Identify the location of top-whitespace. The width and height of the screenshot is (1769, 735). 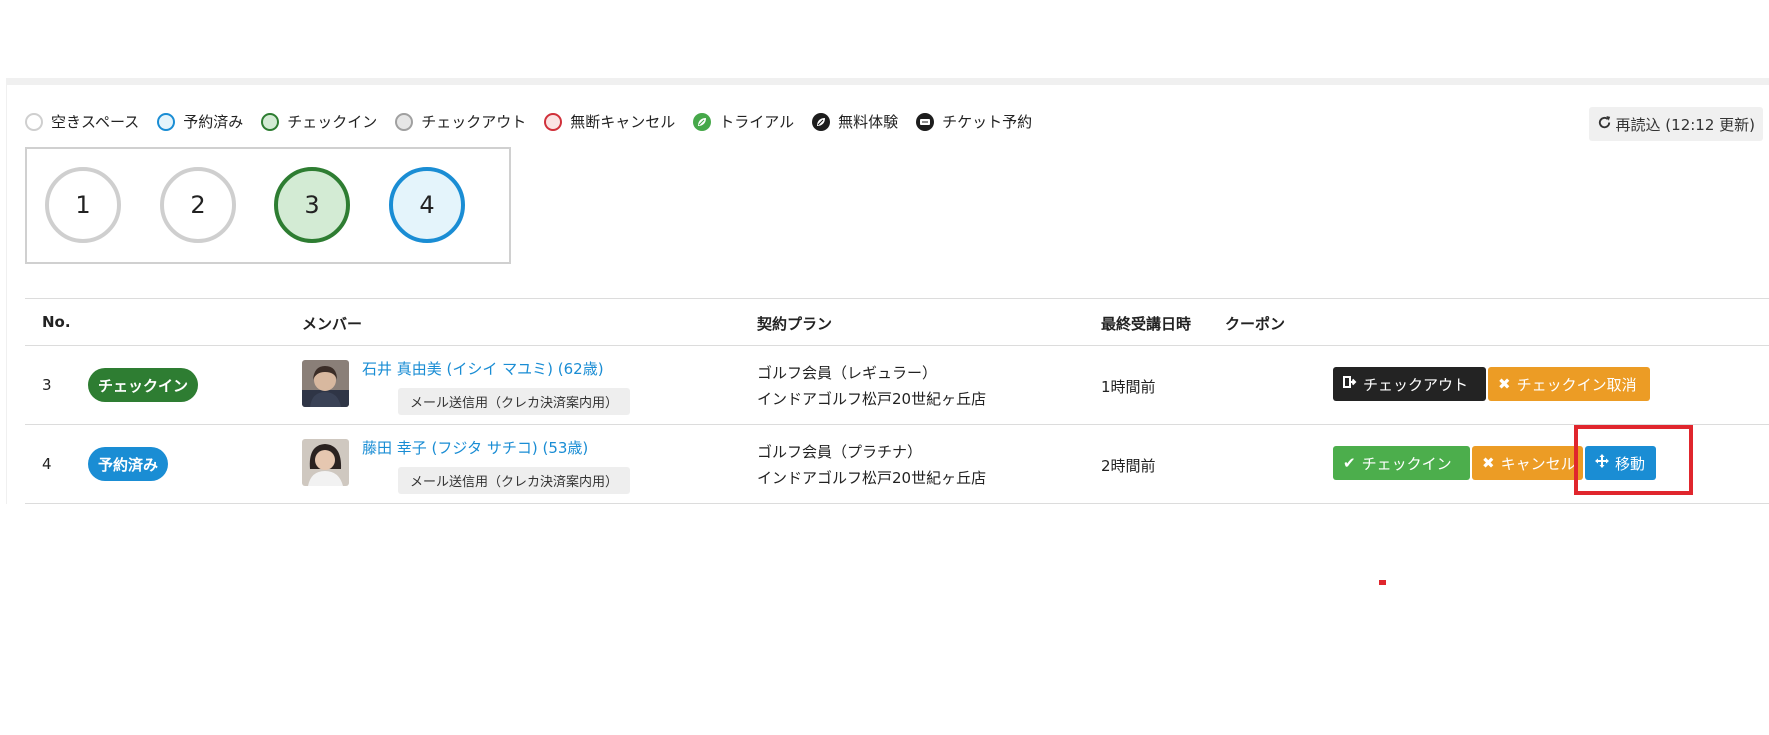
(884, 39).